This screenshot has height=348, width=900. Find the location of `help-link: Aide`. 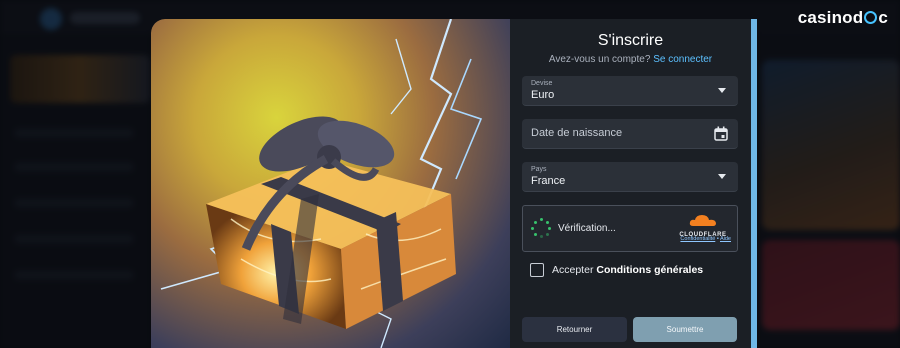

help-link: Aide is located at coordinates (725, 239).